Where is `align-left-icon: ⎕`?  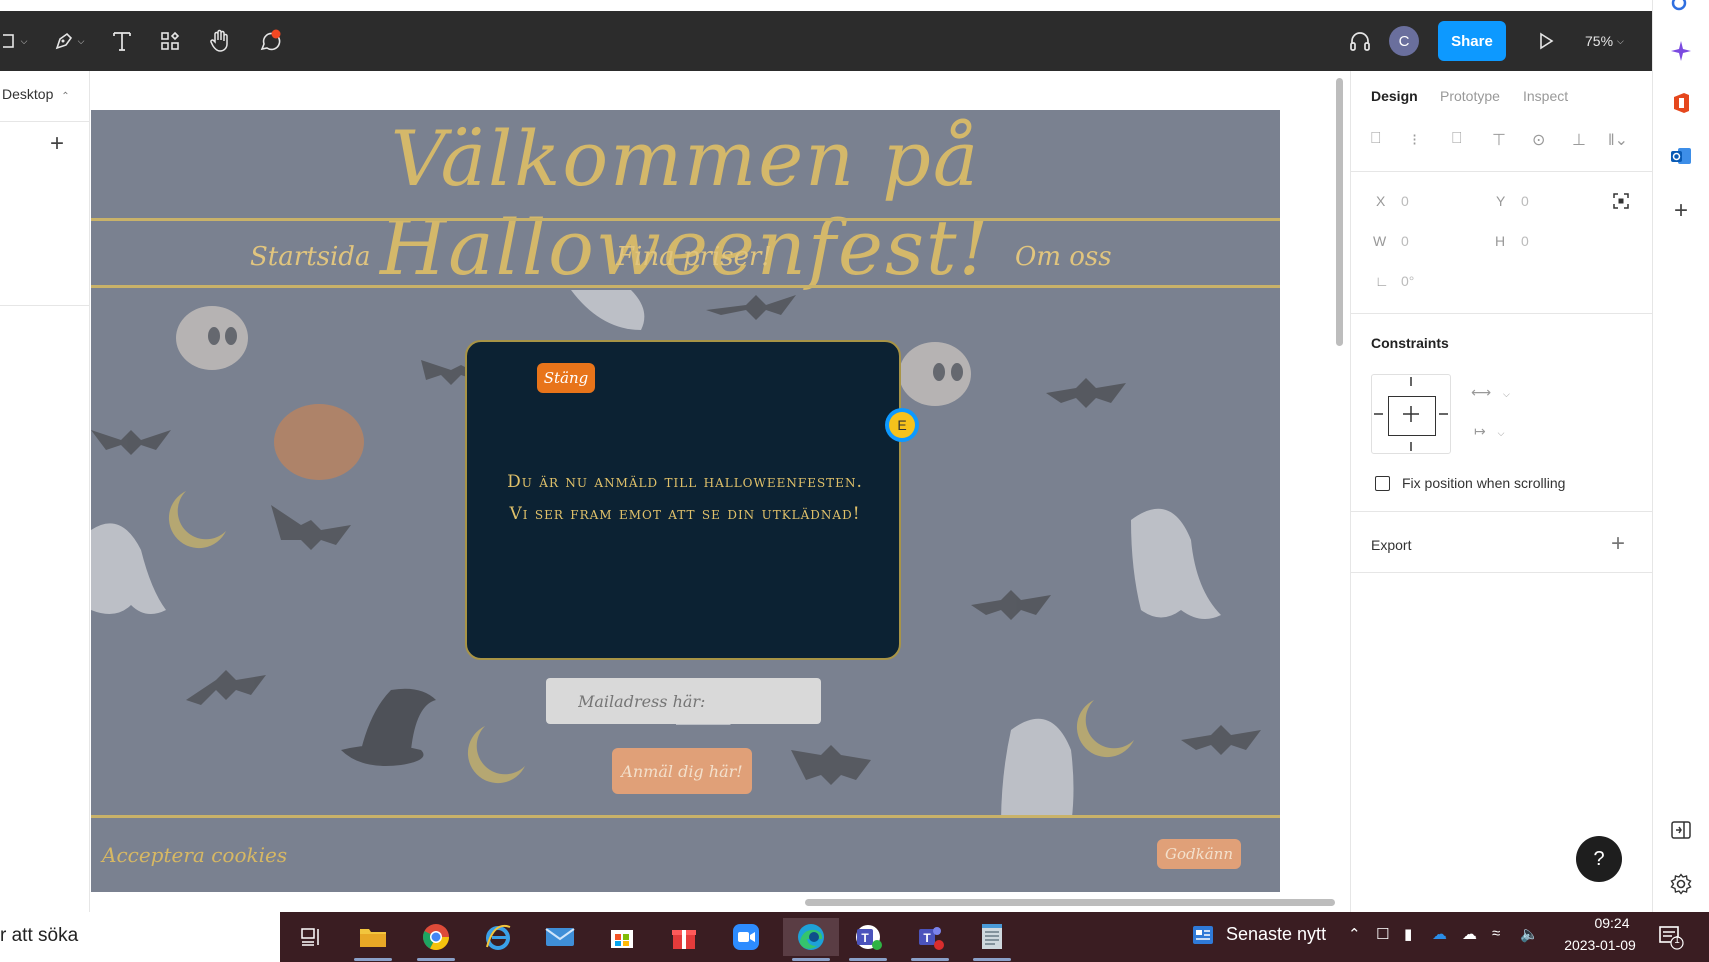
align-left-icon: ⎕ is located at coordinates (1376, 139).